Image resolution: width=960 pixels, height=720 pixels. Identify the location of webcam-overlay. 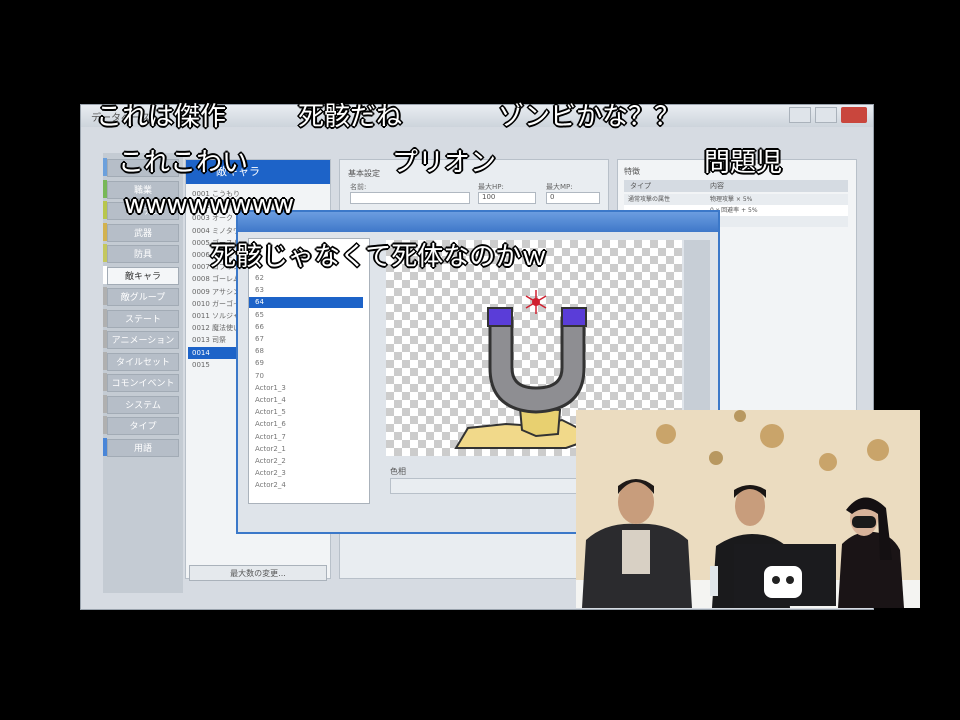
(748, 509).